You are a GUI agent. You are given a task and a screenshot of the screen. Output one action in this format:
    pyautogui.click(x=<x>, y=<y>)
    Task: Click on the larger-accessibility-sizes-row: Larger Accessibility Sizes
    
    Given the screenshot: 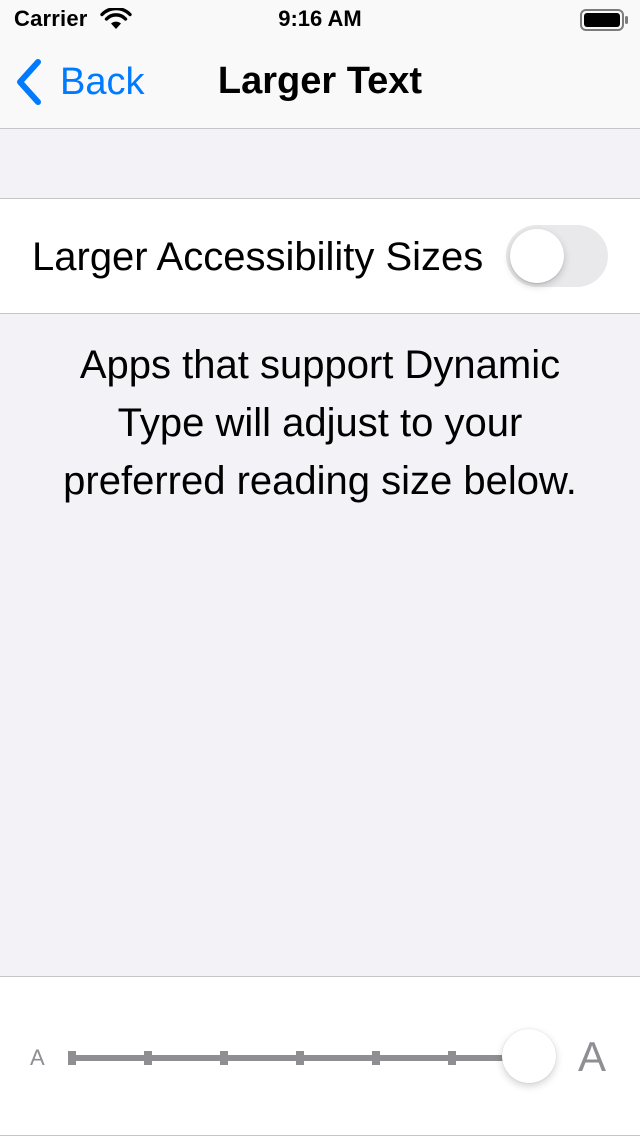 What is the action you would take?
    pyautogui.click(x=320, y=256)
    